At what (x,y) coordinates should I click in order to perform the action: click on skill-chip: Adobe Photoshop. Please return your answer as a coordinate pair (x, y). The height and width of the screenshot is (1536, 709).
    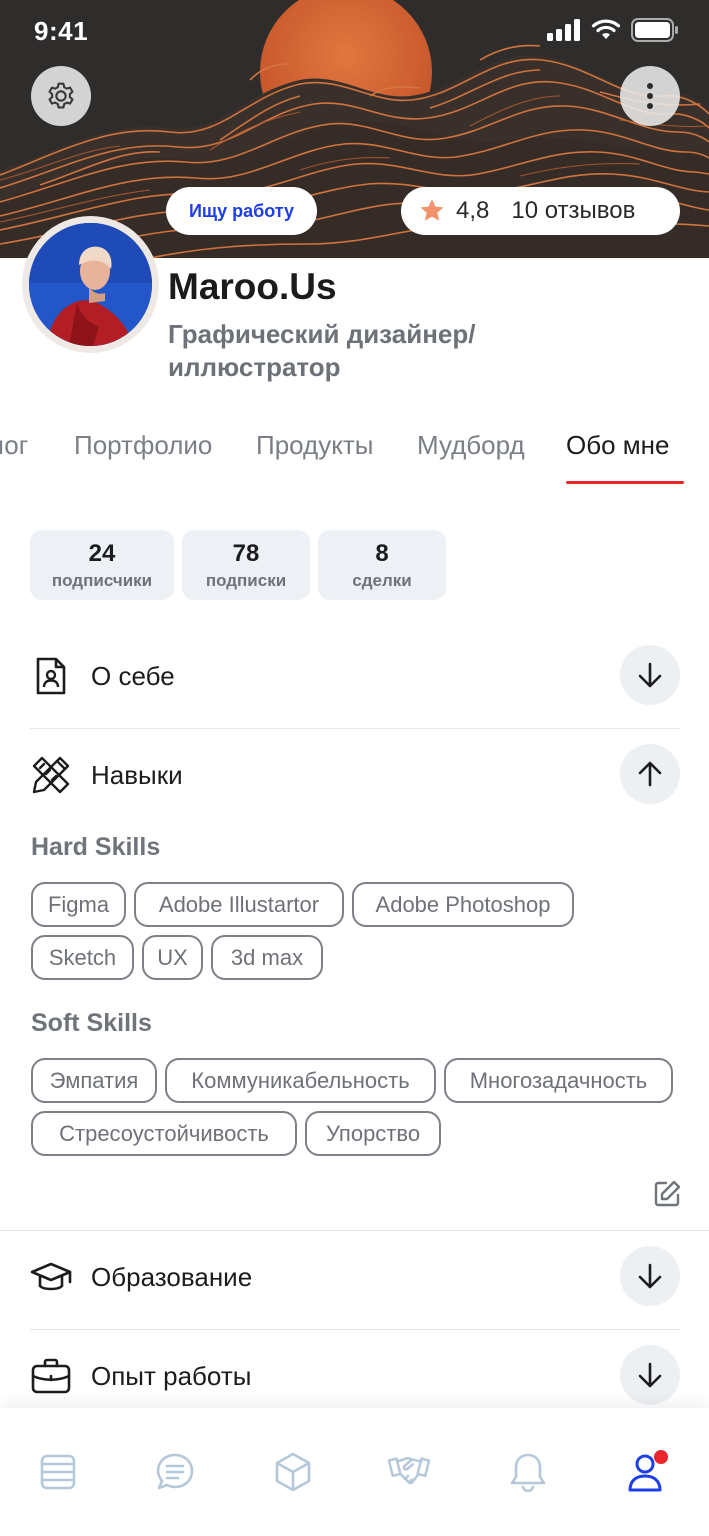
    Looking at the image, I should click on (463, 904).